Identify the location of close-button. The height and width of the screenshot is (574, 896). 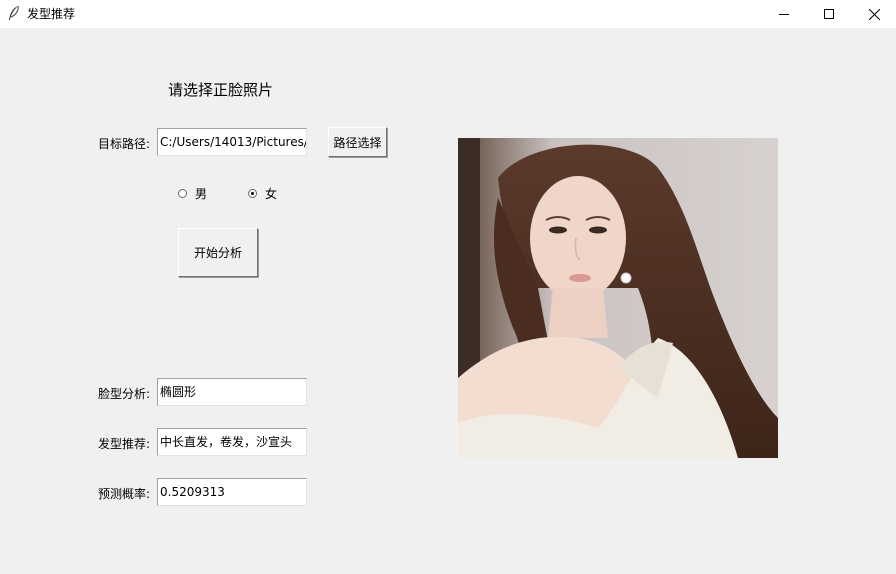
(874, 14).